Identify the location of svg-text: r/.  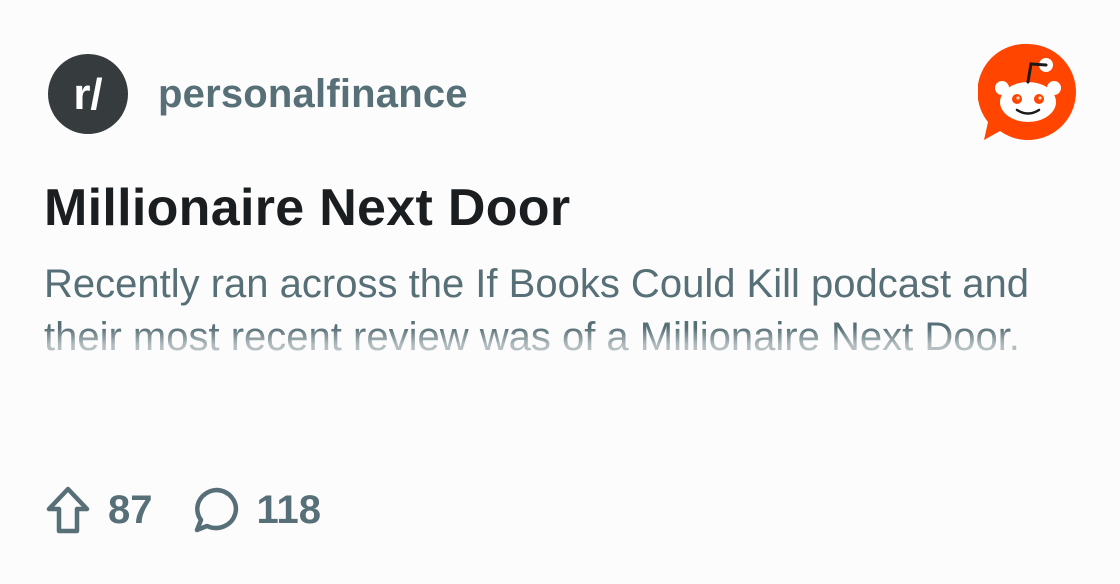
(87, 94).